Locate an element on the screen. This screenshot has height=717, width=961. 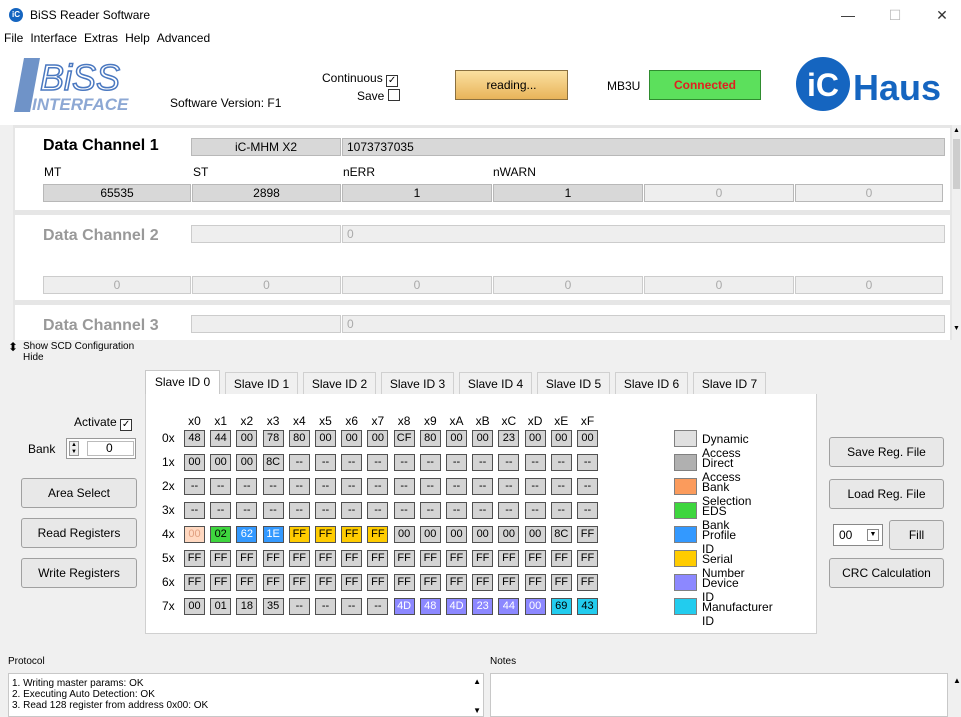
spin-arrows-icon: ▲ ▼ is located at coordinates (74, 448).